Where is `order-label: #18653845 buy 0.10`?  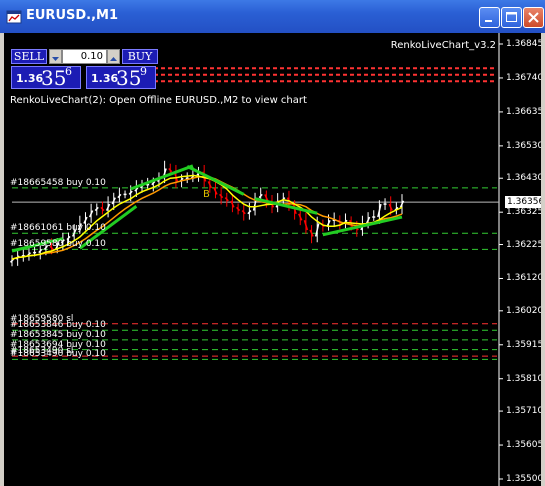
order-label: #18653845 buy 0.10 is located at coordinates (58, 334).